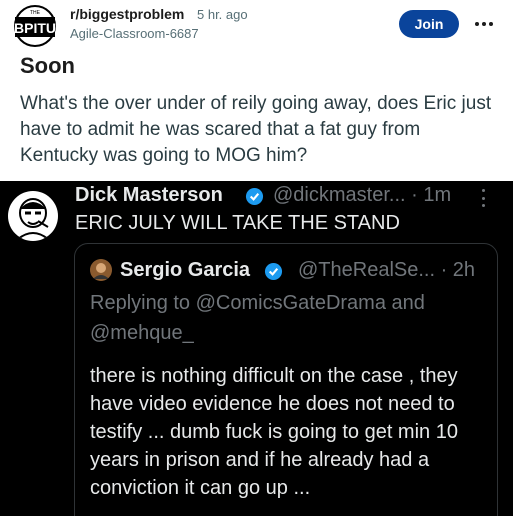 This screenshot has width=513, height=516. I want to click on more-options-icon, so click(484, 24).